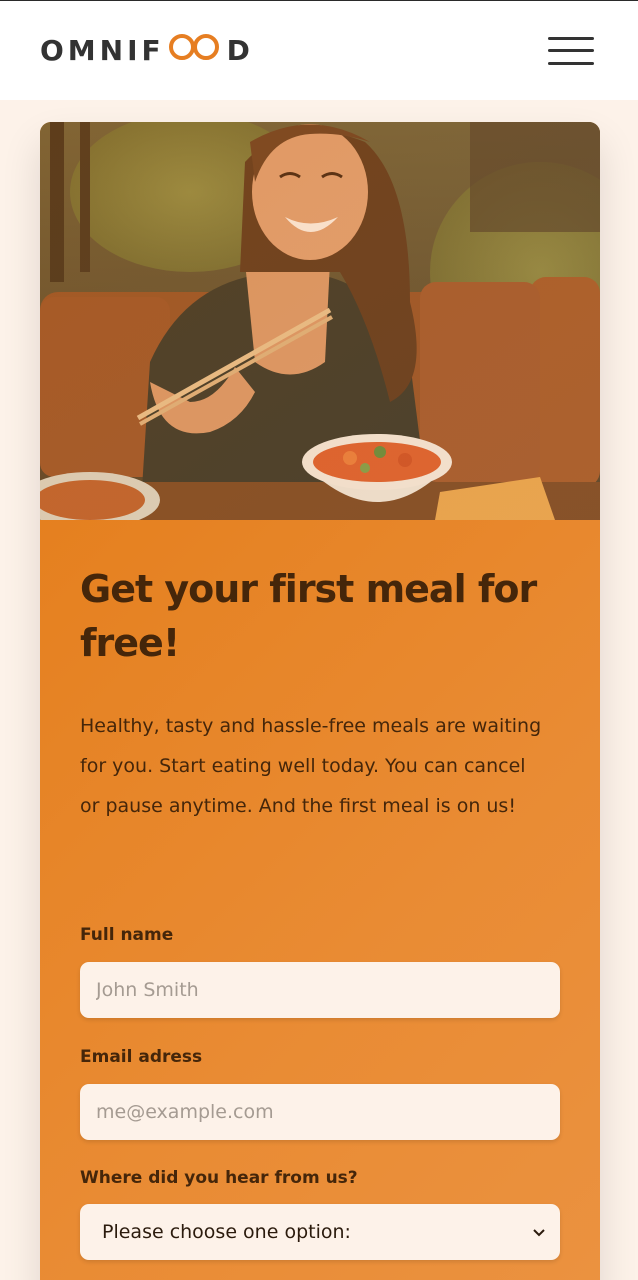 The width and height of the screenshot is (638, 1280). Describe the element at coordinates (141, 1057) in the screenshot. I see `email-label: Email adress` at that location.